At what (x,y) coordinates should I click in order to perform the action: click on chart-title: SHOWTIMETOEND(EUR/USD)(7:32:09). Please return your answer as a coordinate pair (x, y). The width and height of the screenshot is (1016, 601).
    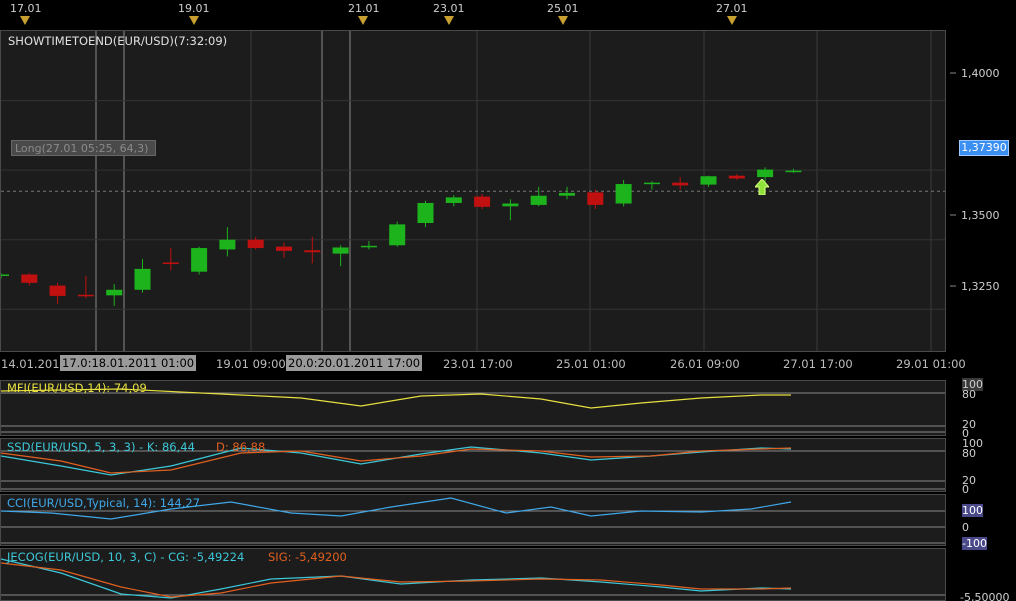
    Looking at the image, I should click on (118, 41).